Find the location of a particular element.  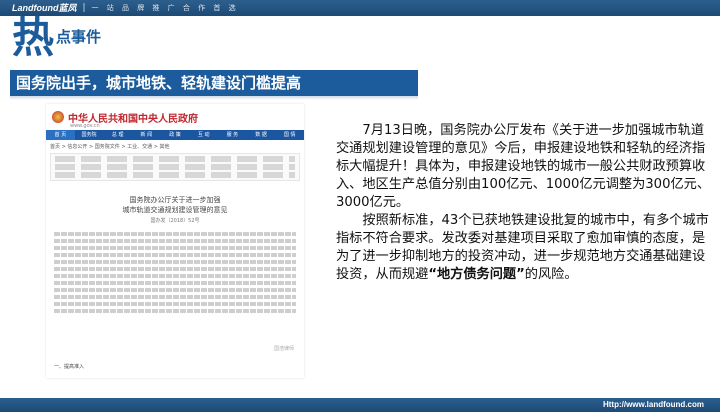

footer-url-link: Http://www.landfound.com is located at coordinates (653, 404).